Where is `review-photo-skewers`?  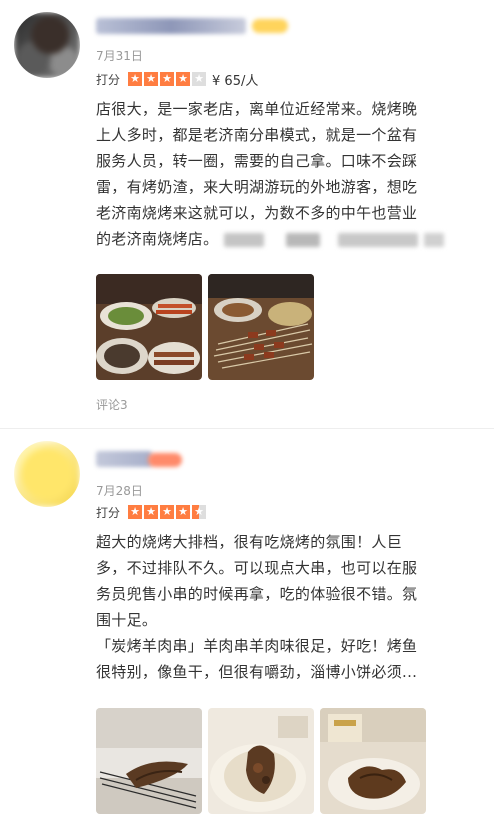 review-photo-skewers is located at coordinates (261, 327).